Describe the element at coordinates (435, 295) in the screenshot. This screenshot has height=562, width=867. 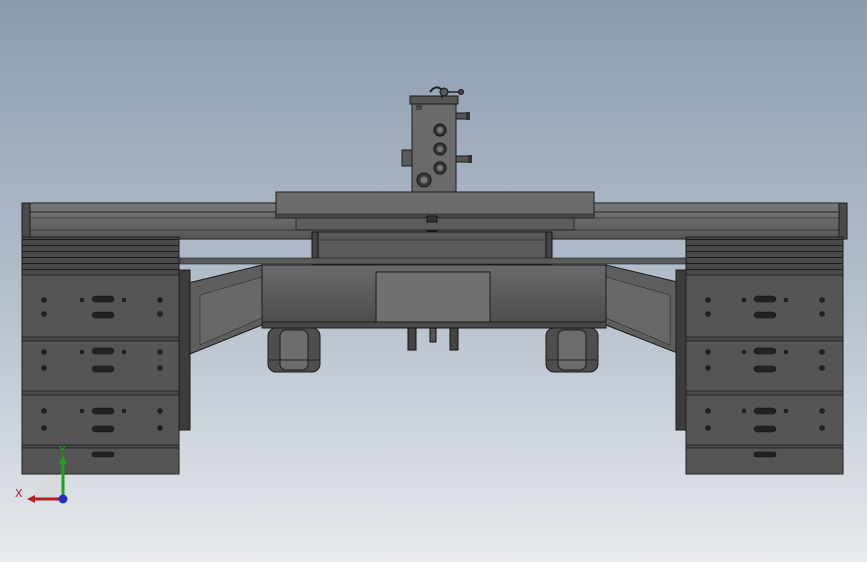
I see `center-frame` at that location.